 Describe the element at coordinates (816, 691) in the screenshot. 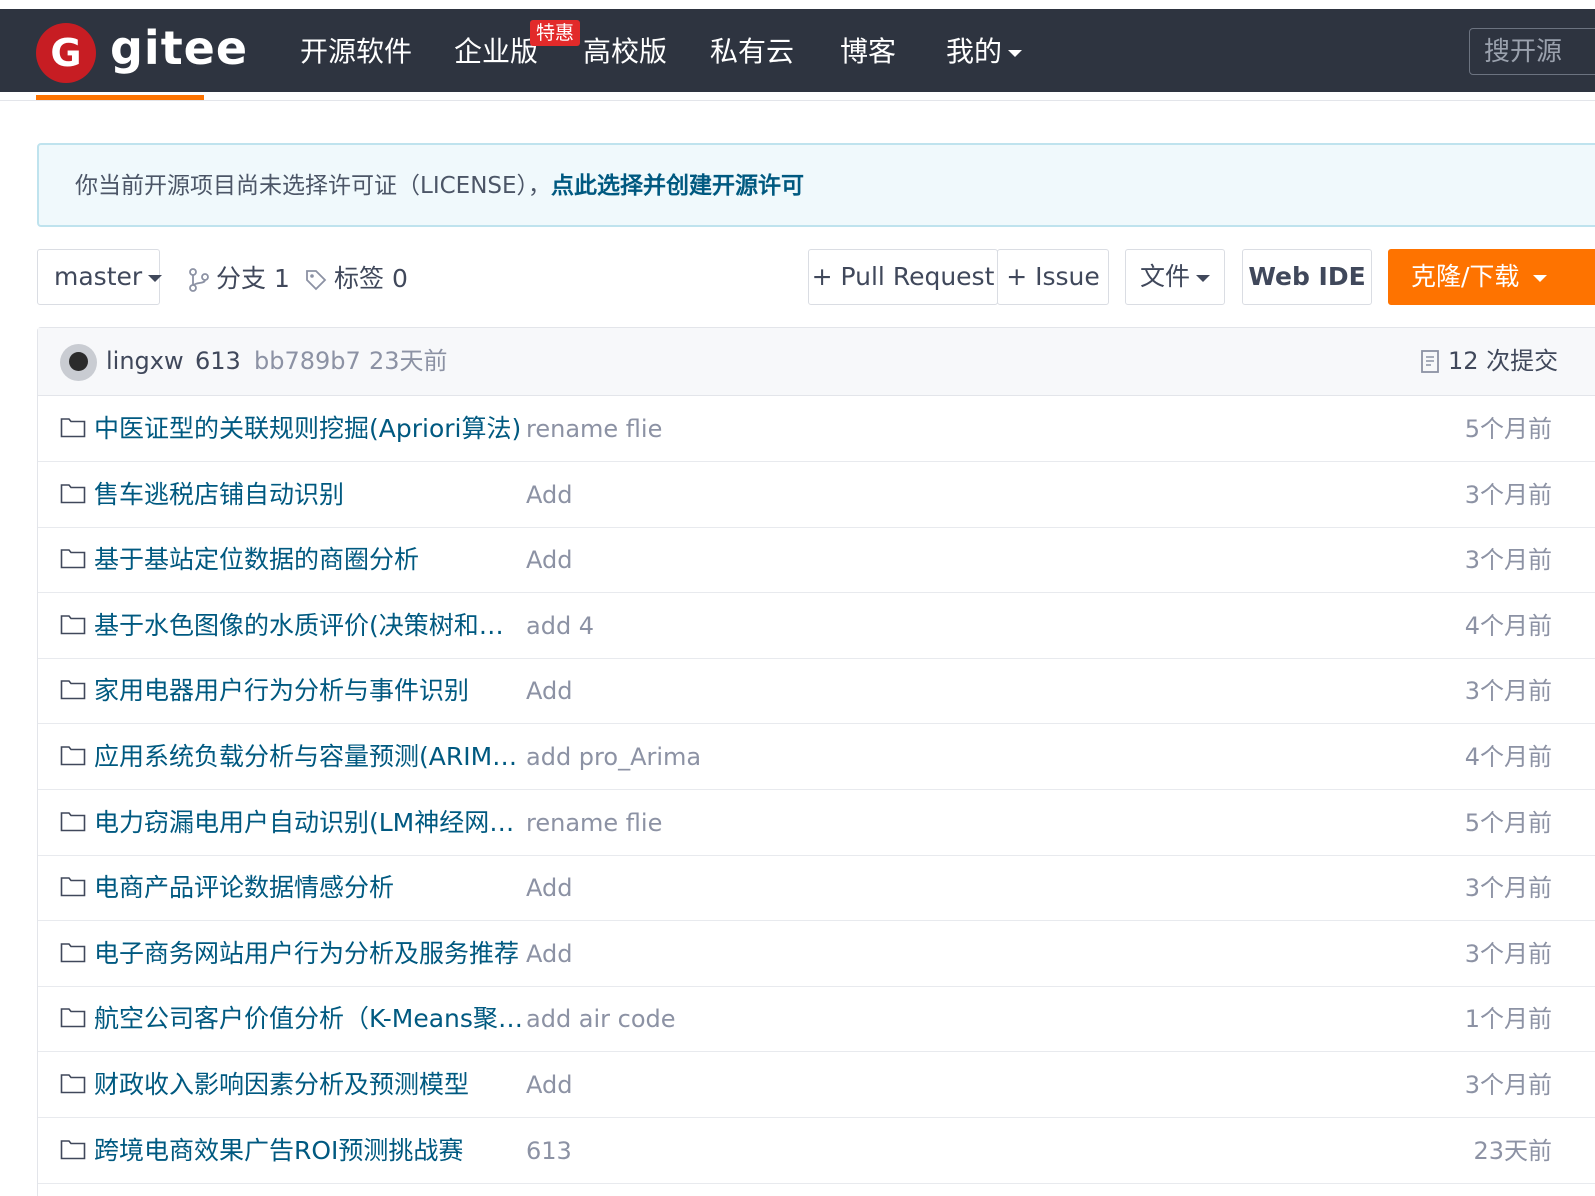

I see `list-item: 家用电器用户行为分析与事件识别 Add 3个月前` at that location.